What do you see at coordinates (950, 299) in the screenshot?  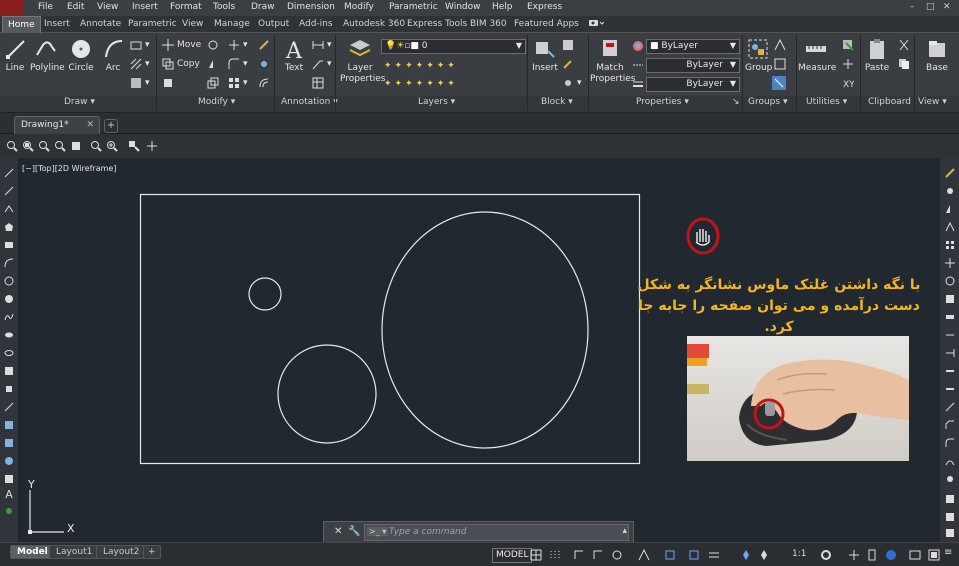 I see `scale-icon` at bounding box center [950, 299].